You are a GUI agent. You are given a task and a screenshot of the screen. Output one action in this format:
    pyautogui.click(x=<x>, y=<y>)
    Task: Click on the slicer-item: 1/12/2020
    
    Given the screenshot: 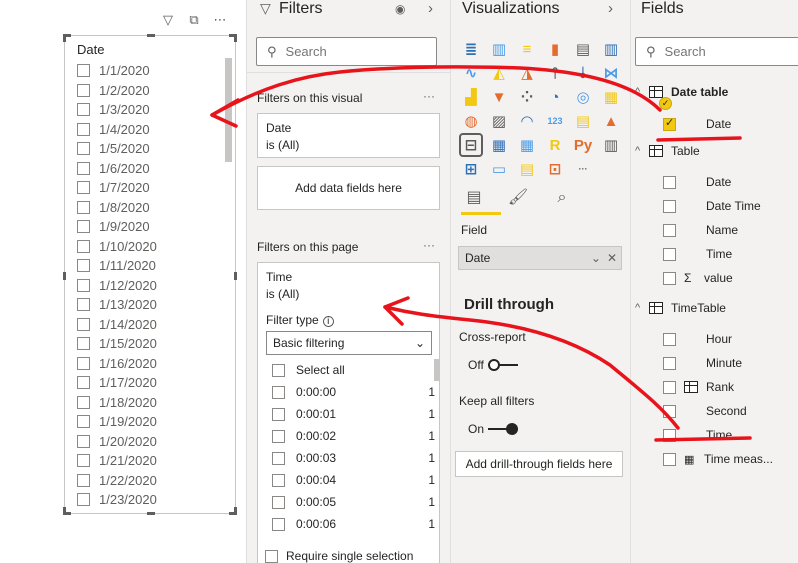 What is the action you would take?
    pyautogui.click(x=117, y=286)
    